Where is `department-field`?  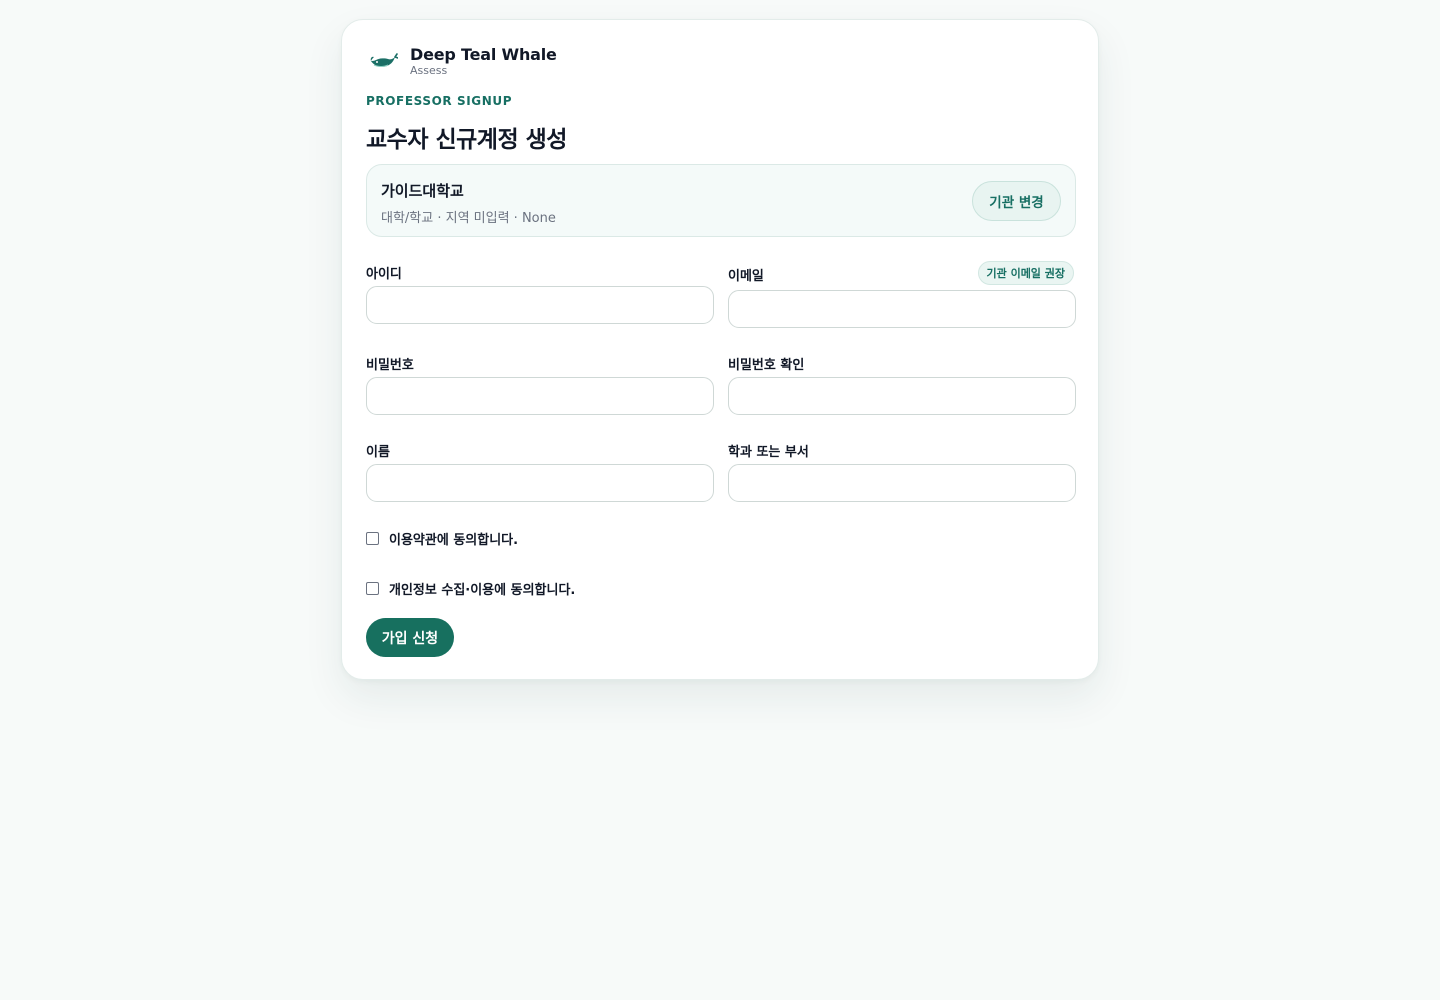
department-field is located at coordinates (902, 483).